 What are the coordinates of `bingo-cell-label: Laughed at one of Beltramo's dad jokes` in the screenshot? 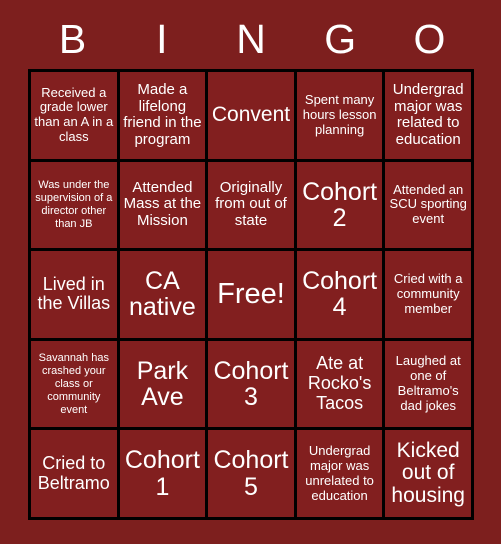 It's located at (428, 383).